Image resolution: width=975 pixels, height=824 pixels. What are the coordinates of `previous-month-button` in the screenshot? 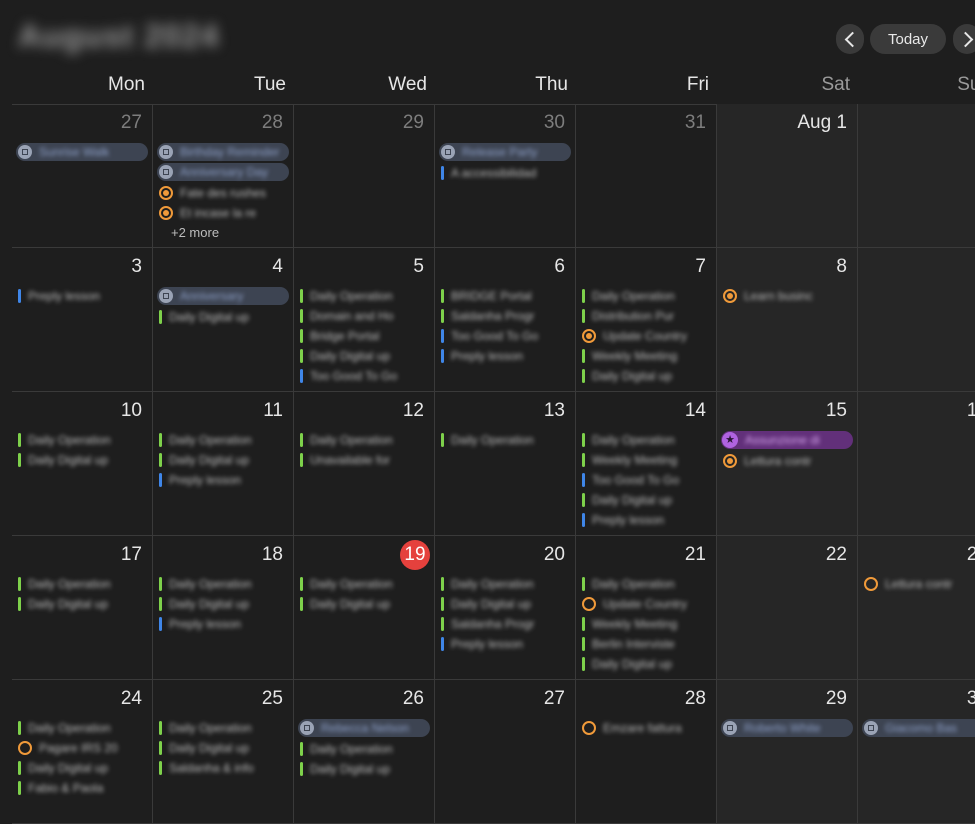 It's located at (850, 39).